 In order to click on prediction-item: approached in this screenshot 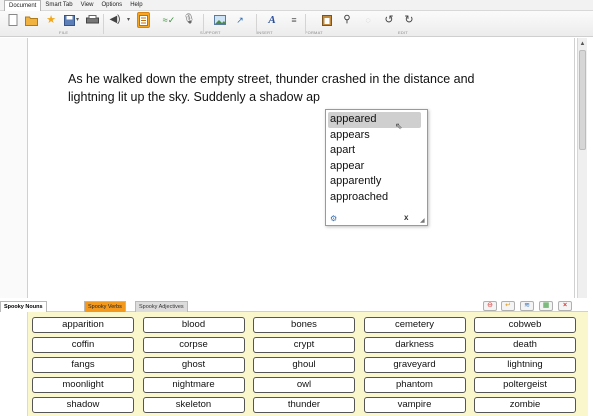, I will do `click(376, 198)`.